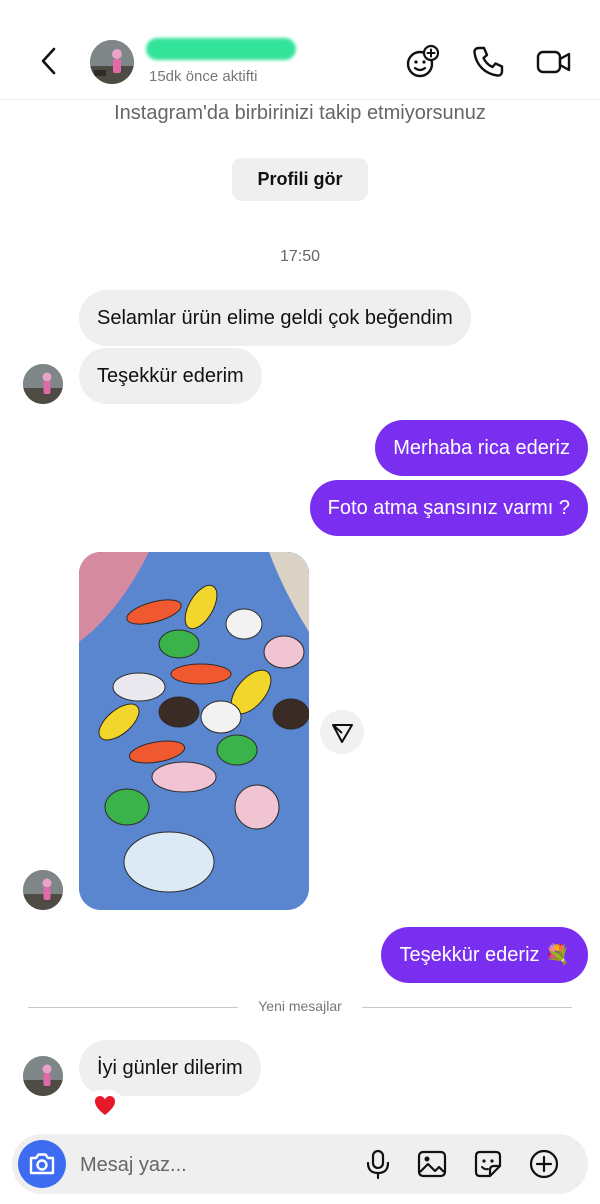  Describe the element at coordinates (554, 62) in the screenshot. I see `video-call-icon` at that location.